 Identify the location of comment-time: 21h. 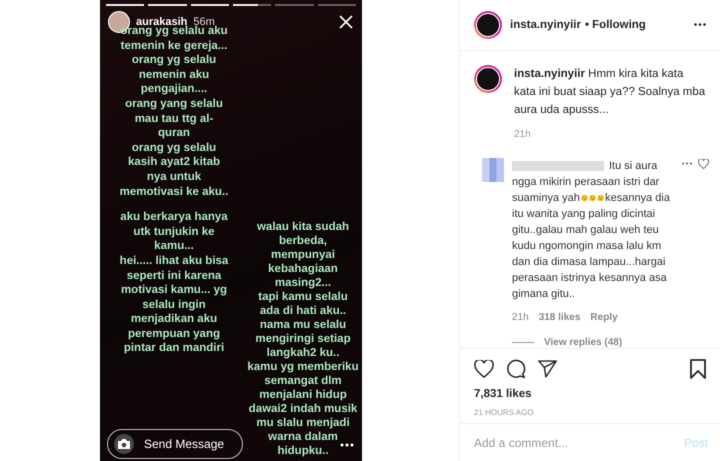
(520, 317).